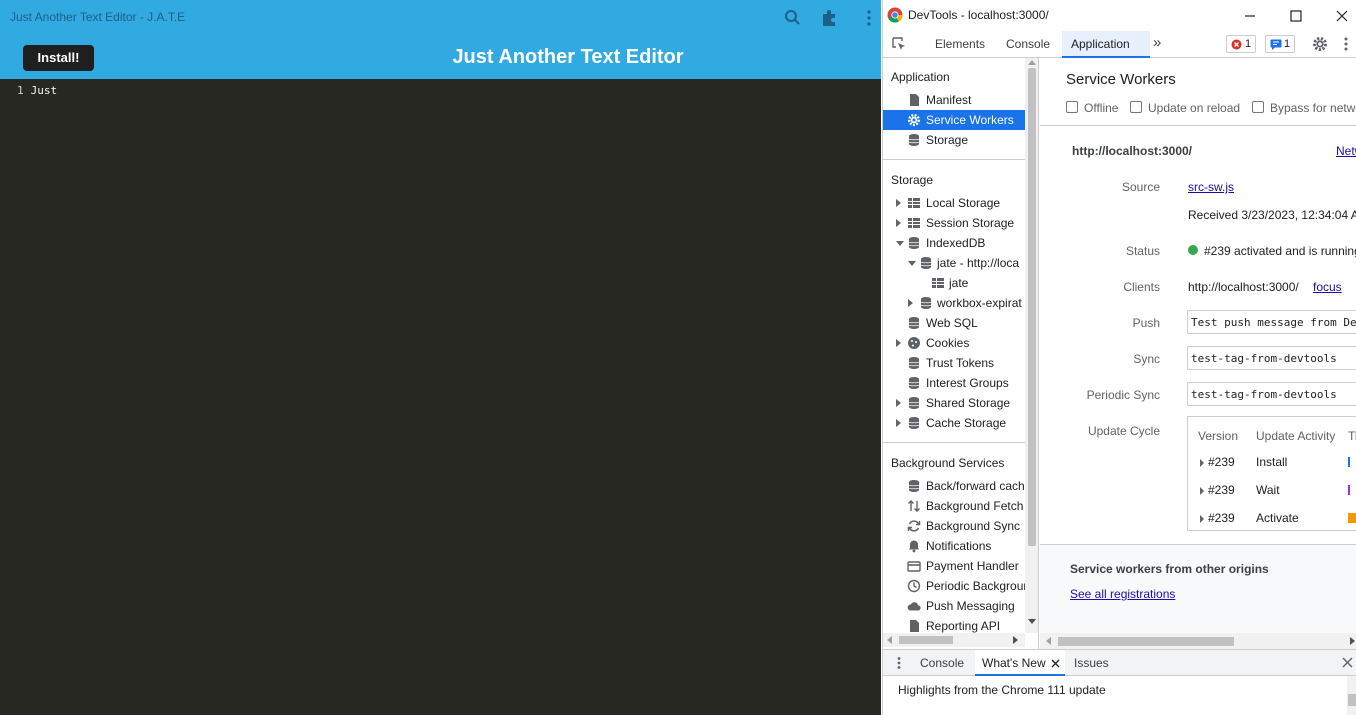 The image size is (1356, 715). What do you see at coordinates (954, 606) in the screenshot?
I see `sidebar-item-push-messaging: Push Messaging` at bounding box center [954, 606].